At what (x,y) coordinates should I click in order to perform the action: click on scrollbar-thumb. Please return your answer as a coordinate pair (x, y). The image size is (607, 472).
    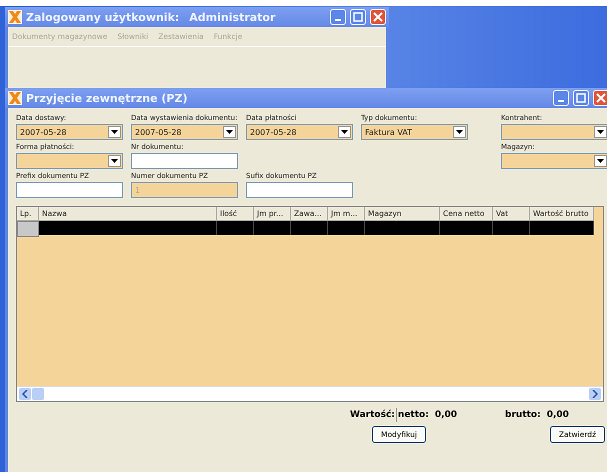
    Looking at the image, I should click on (38, 394).